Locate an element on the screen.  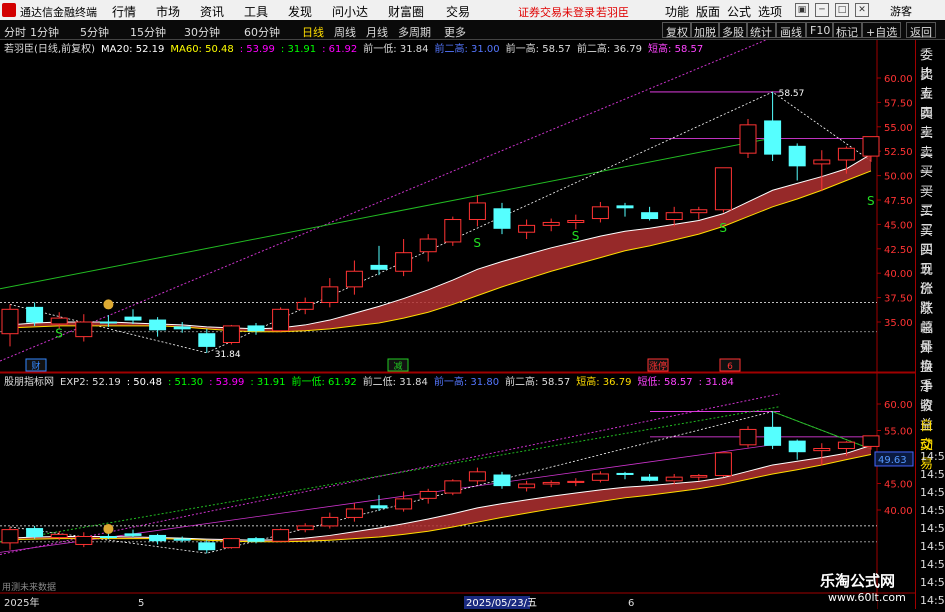
right-panel-time-4: 14:56 is located at coordinates (932, 528).